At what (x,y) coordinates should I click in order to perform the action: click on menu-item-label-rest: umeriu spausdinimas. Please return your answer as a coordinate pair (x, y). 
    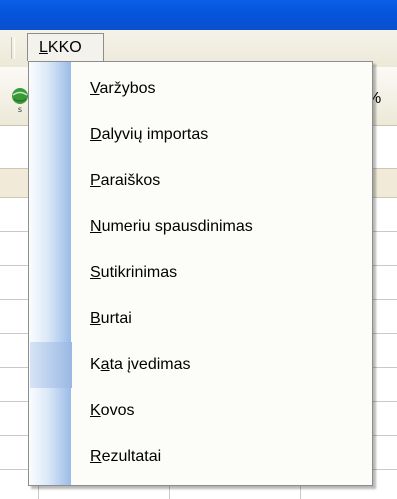
    Looking at the image, I should click on (177, 226).